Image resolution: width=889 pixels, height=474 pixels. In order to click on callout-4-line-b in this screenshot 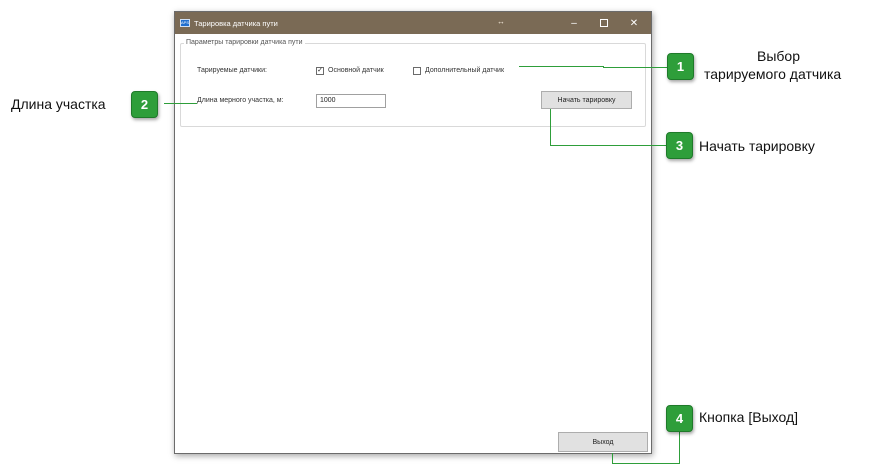, I will do `click(645, 463)`.